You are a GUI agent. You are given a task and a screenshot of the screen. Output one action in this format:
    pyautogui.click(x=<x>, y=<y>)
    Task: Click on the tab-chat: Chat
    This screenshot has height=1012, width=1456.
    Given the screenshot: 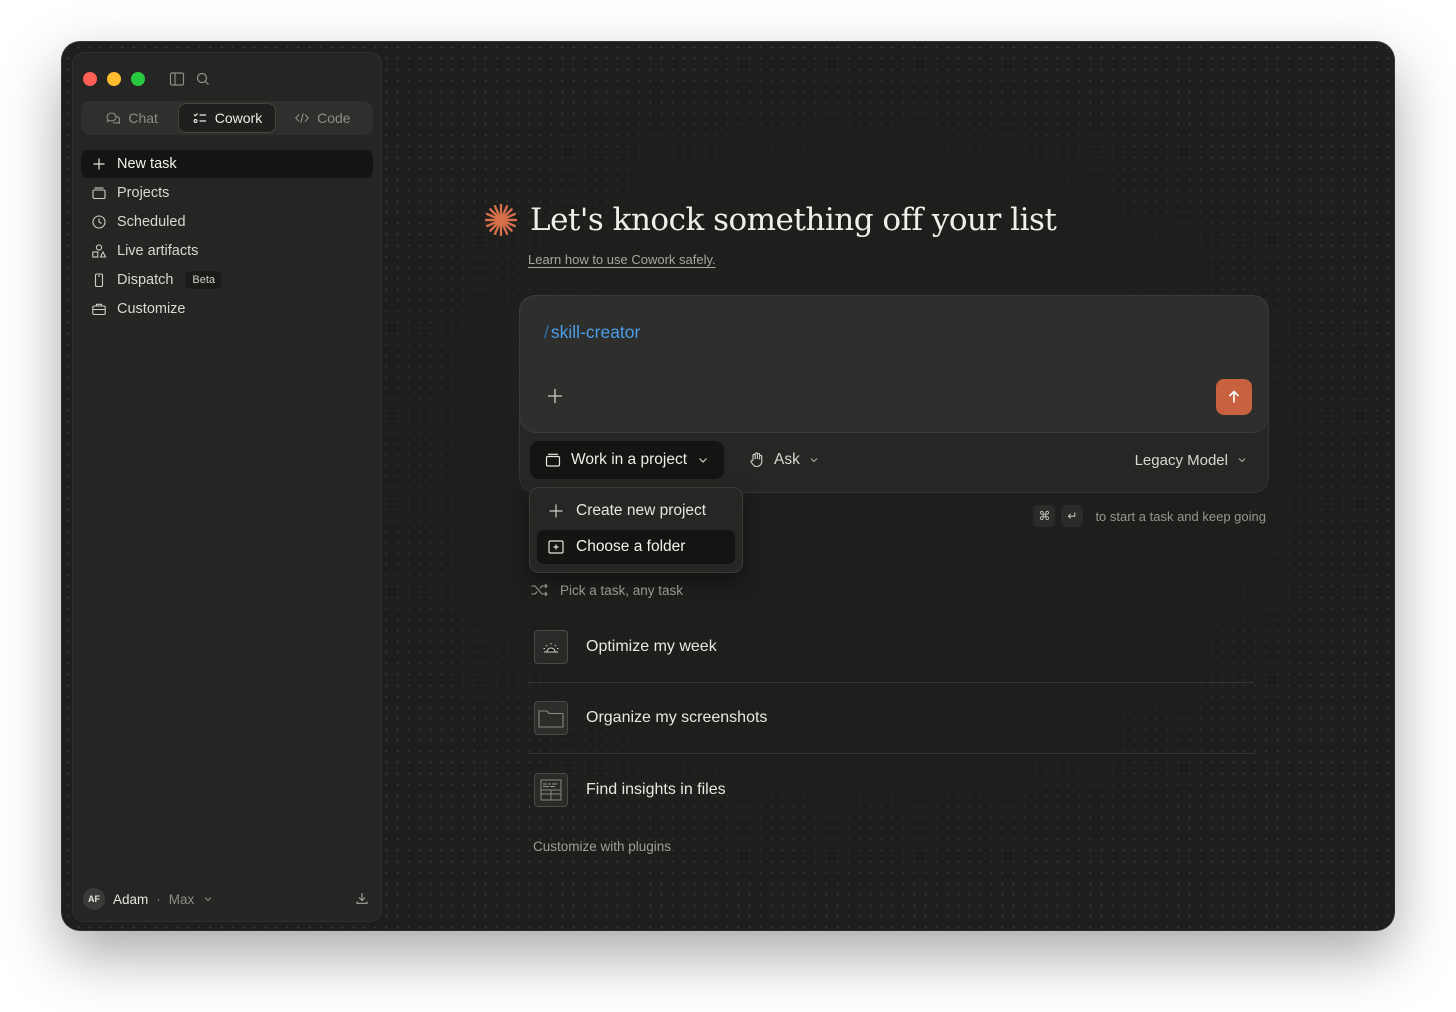 What is the action you would take?
    pyautogui.click(x=131, y=118)
    